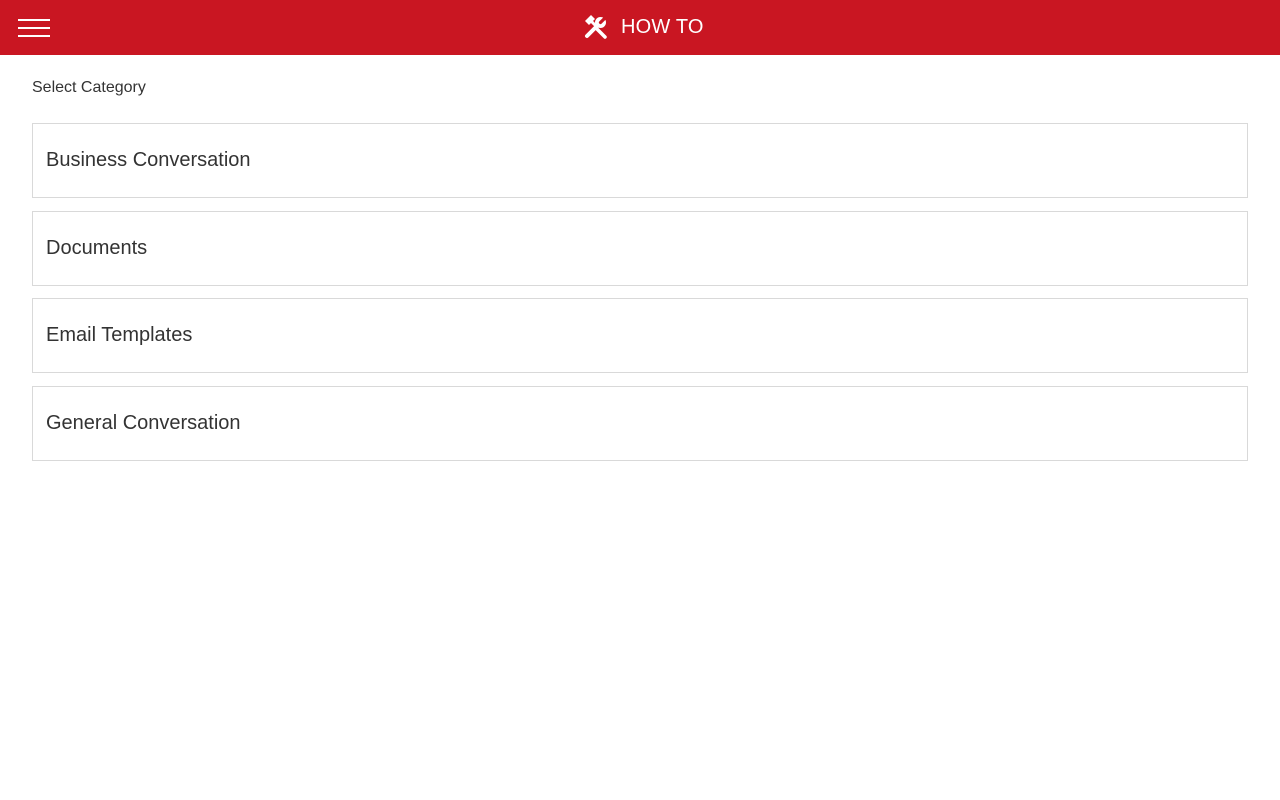 The image size is (1280, 800). Describe the element at coordinates (119, 335) in the screenshot. I see `category-label: Email Templates` at that location.